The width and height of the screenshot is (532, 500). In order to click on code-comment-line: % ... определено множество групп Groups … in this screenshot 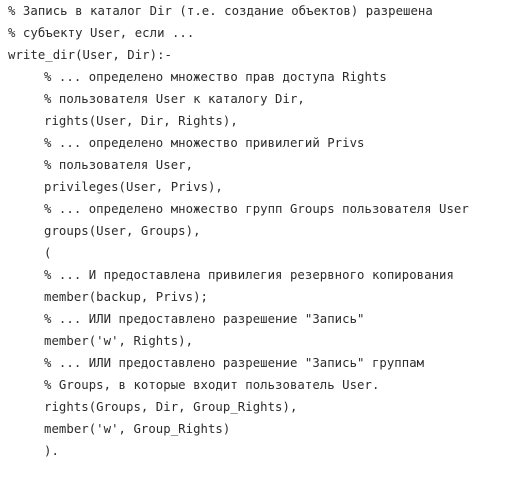, I will do `click(256, 209)`.